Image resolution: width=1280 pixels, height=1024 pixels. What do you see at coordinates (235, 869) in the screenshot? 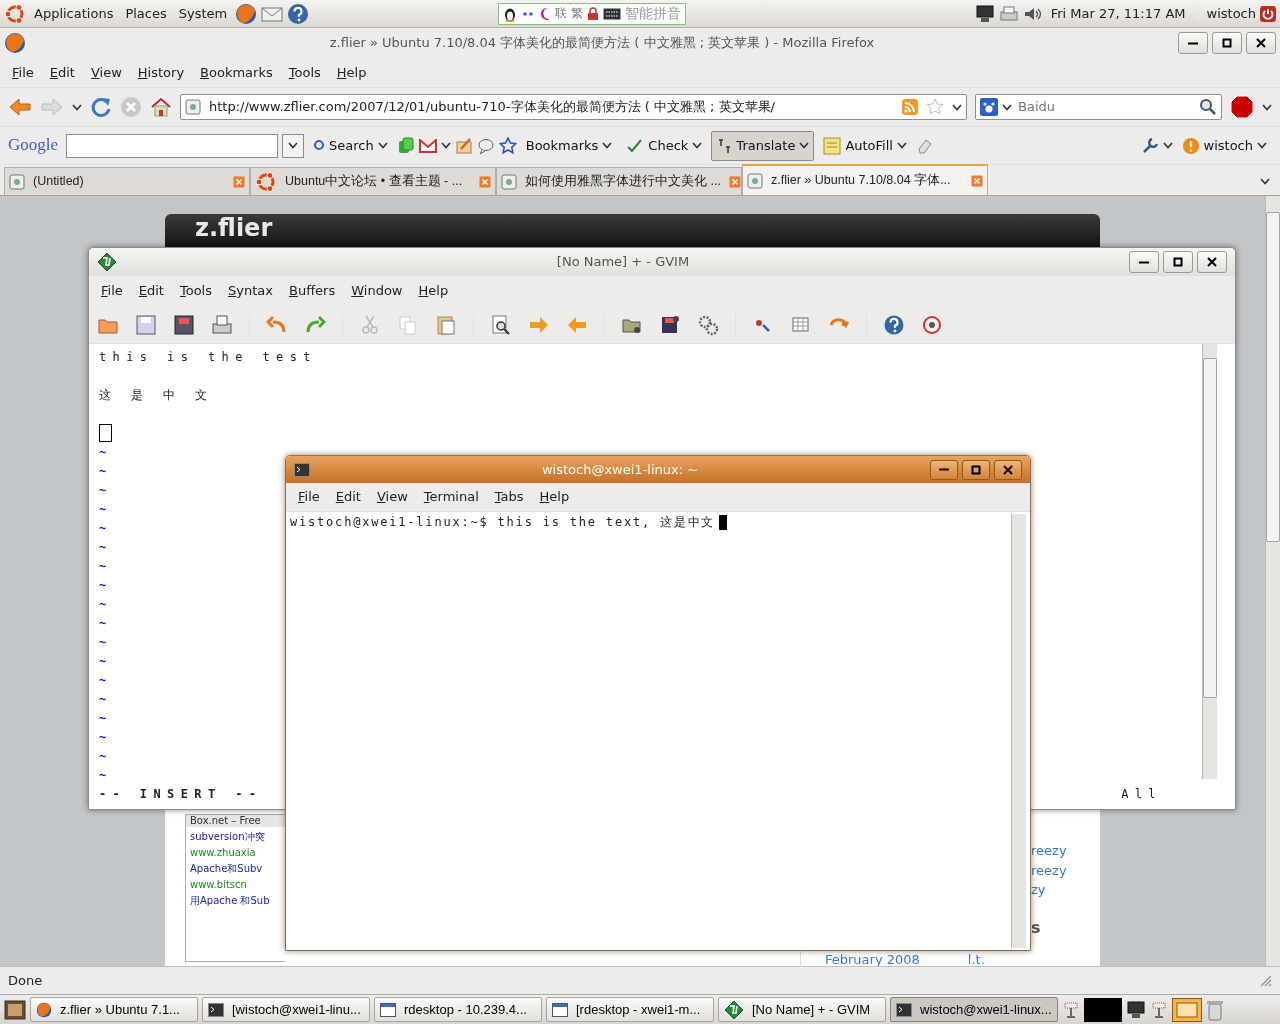
I see `result-link: Apache和Subv` at bounding box center [235, 869].